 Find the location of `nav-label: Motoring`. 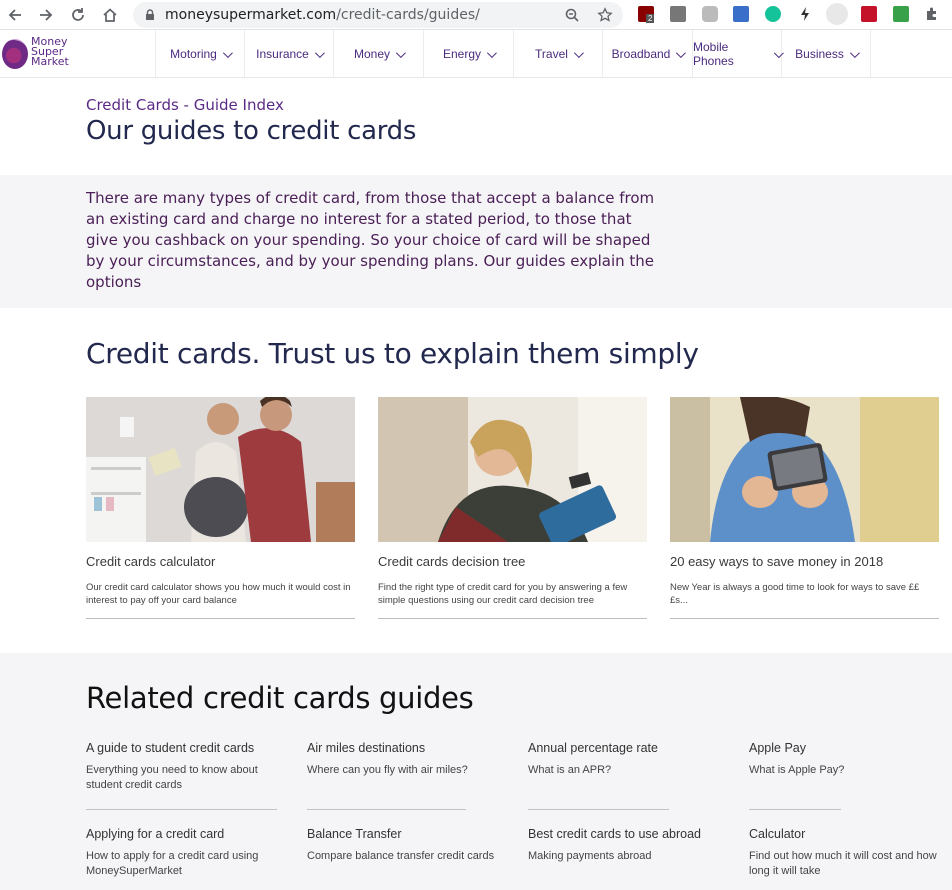

nav-label: Motoring is located at coordinates (193, 54).